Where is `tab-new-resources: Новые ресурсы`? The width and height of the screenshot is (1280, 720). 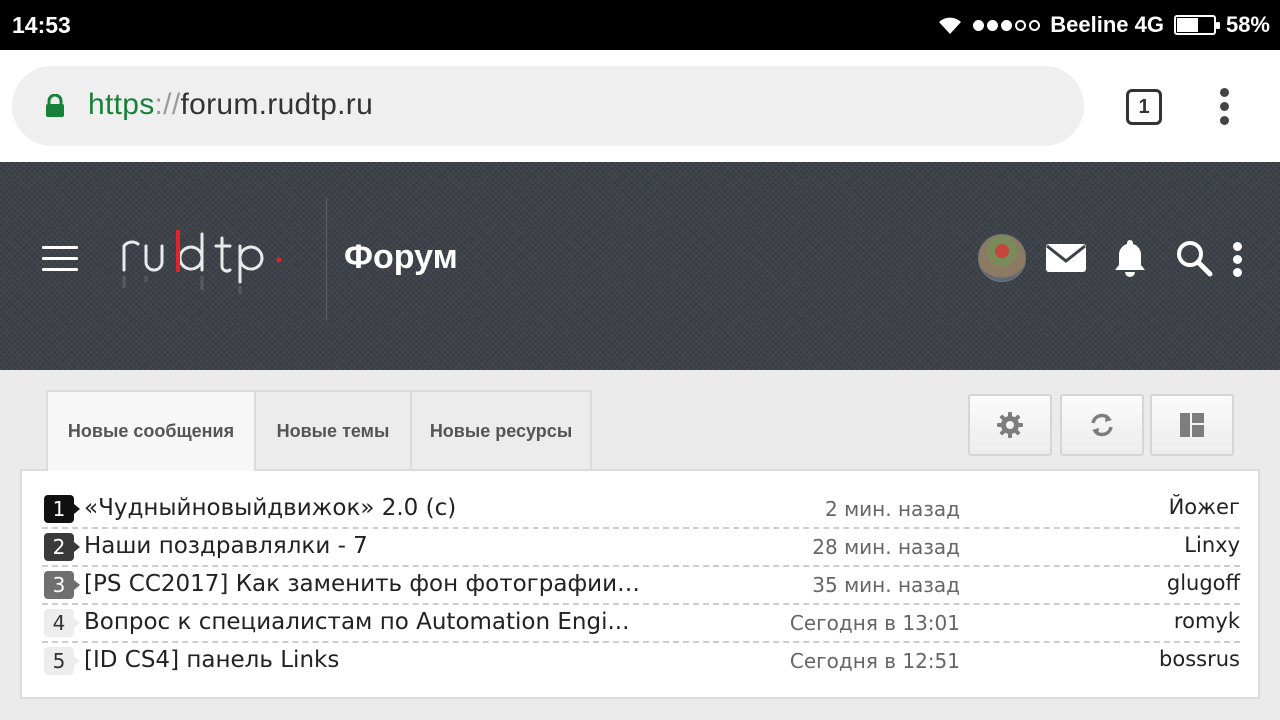 tab-new-resources: Новые ресурсы is located at coordinates (501, 430).